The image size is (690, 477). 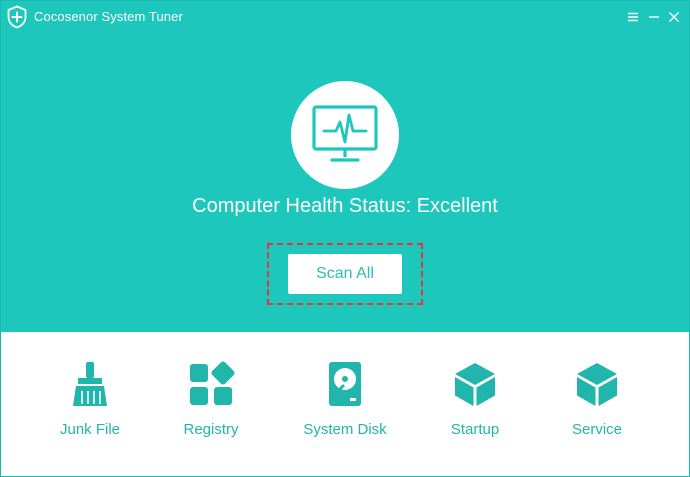 What do you see at coordinates (345, 429) in the screenshot?
I see `tool-label: System Disk` at bounding box center [345, 429].